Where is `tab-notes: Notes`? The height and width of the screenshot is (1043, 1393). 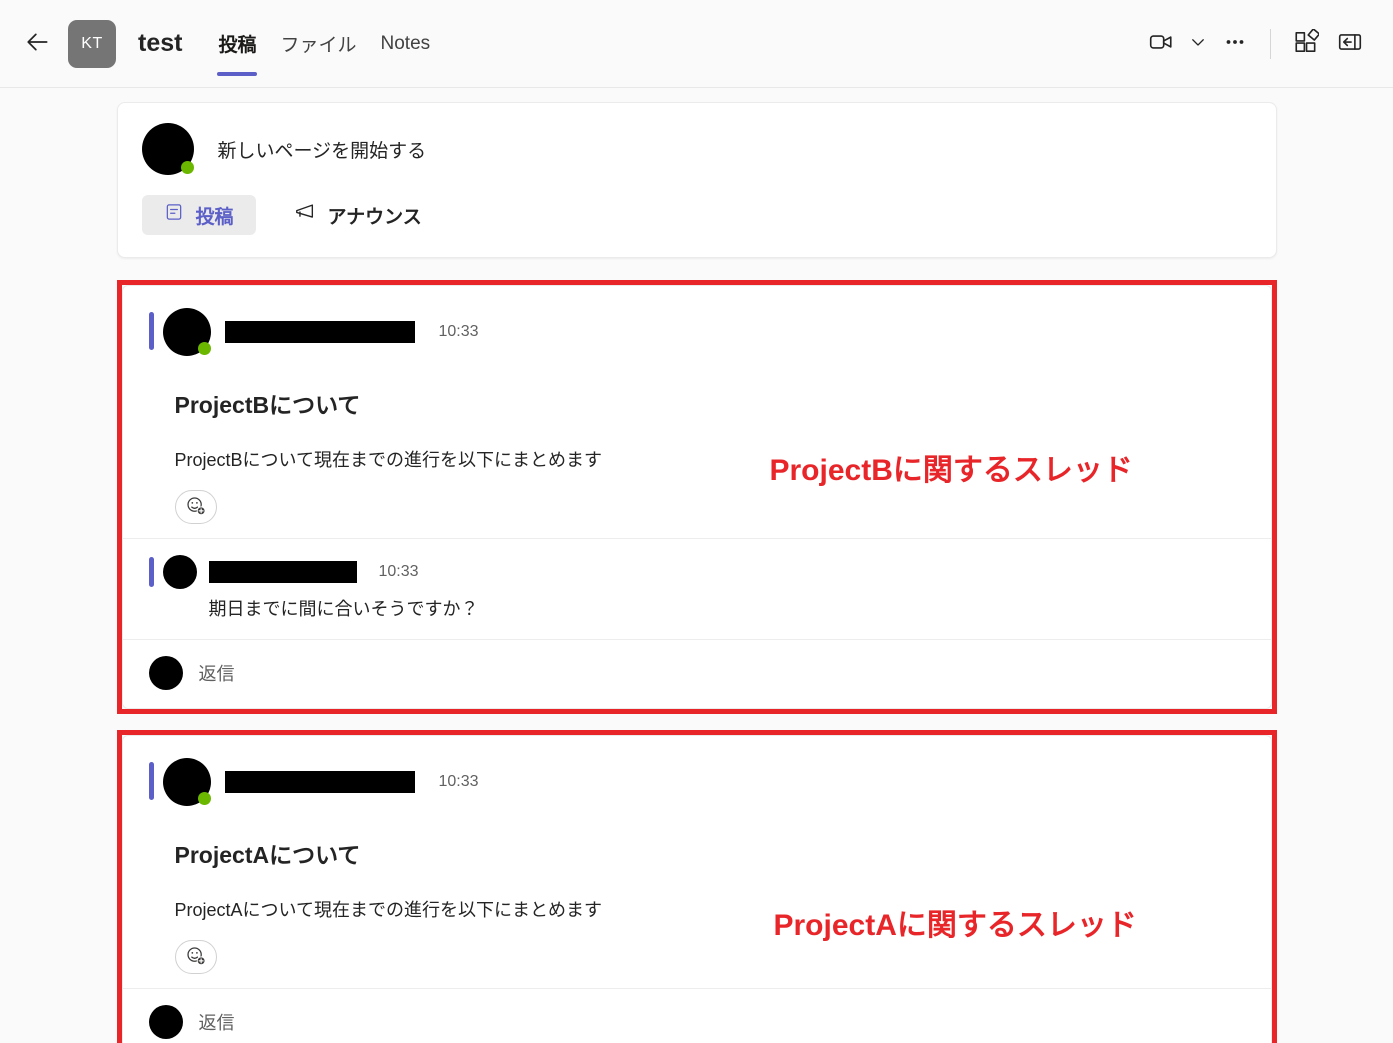
tab-notes: Notes is located at coordinates (406, 44).